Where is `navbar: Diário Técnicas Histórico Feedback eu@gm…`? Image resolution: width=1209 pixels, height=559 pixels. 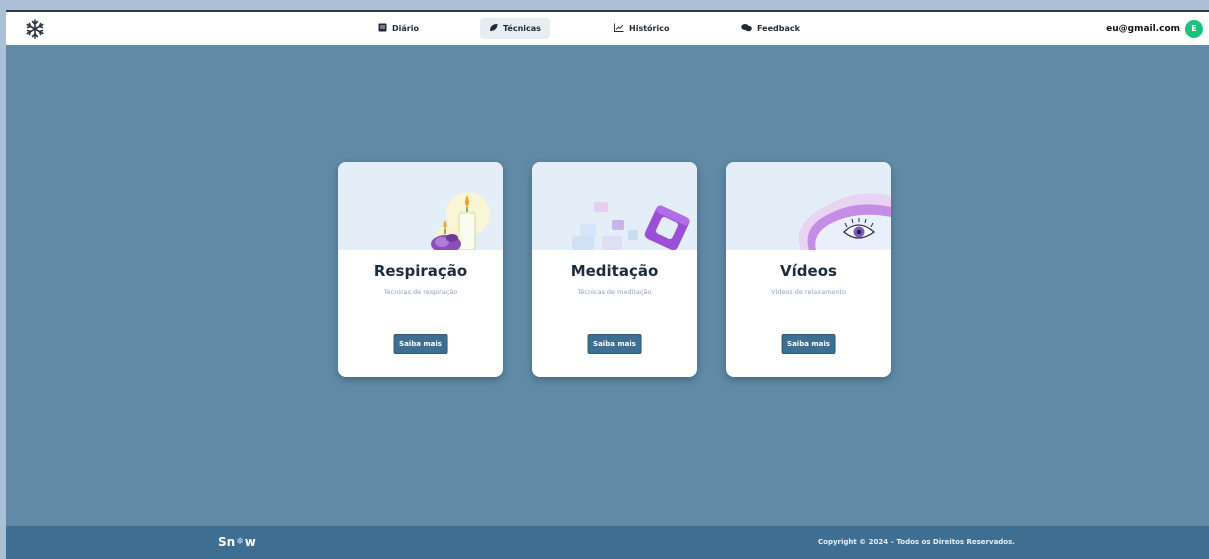 navbar: Diário Técnicas Histórico Feedback eu@gm… is located at coordinates (607, 28).